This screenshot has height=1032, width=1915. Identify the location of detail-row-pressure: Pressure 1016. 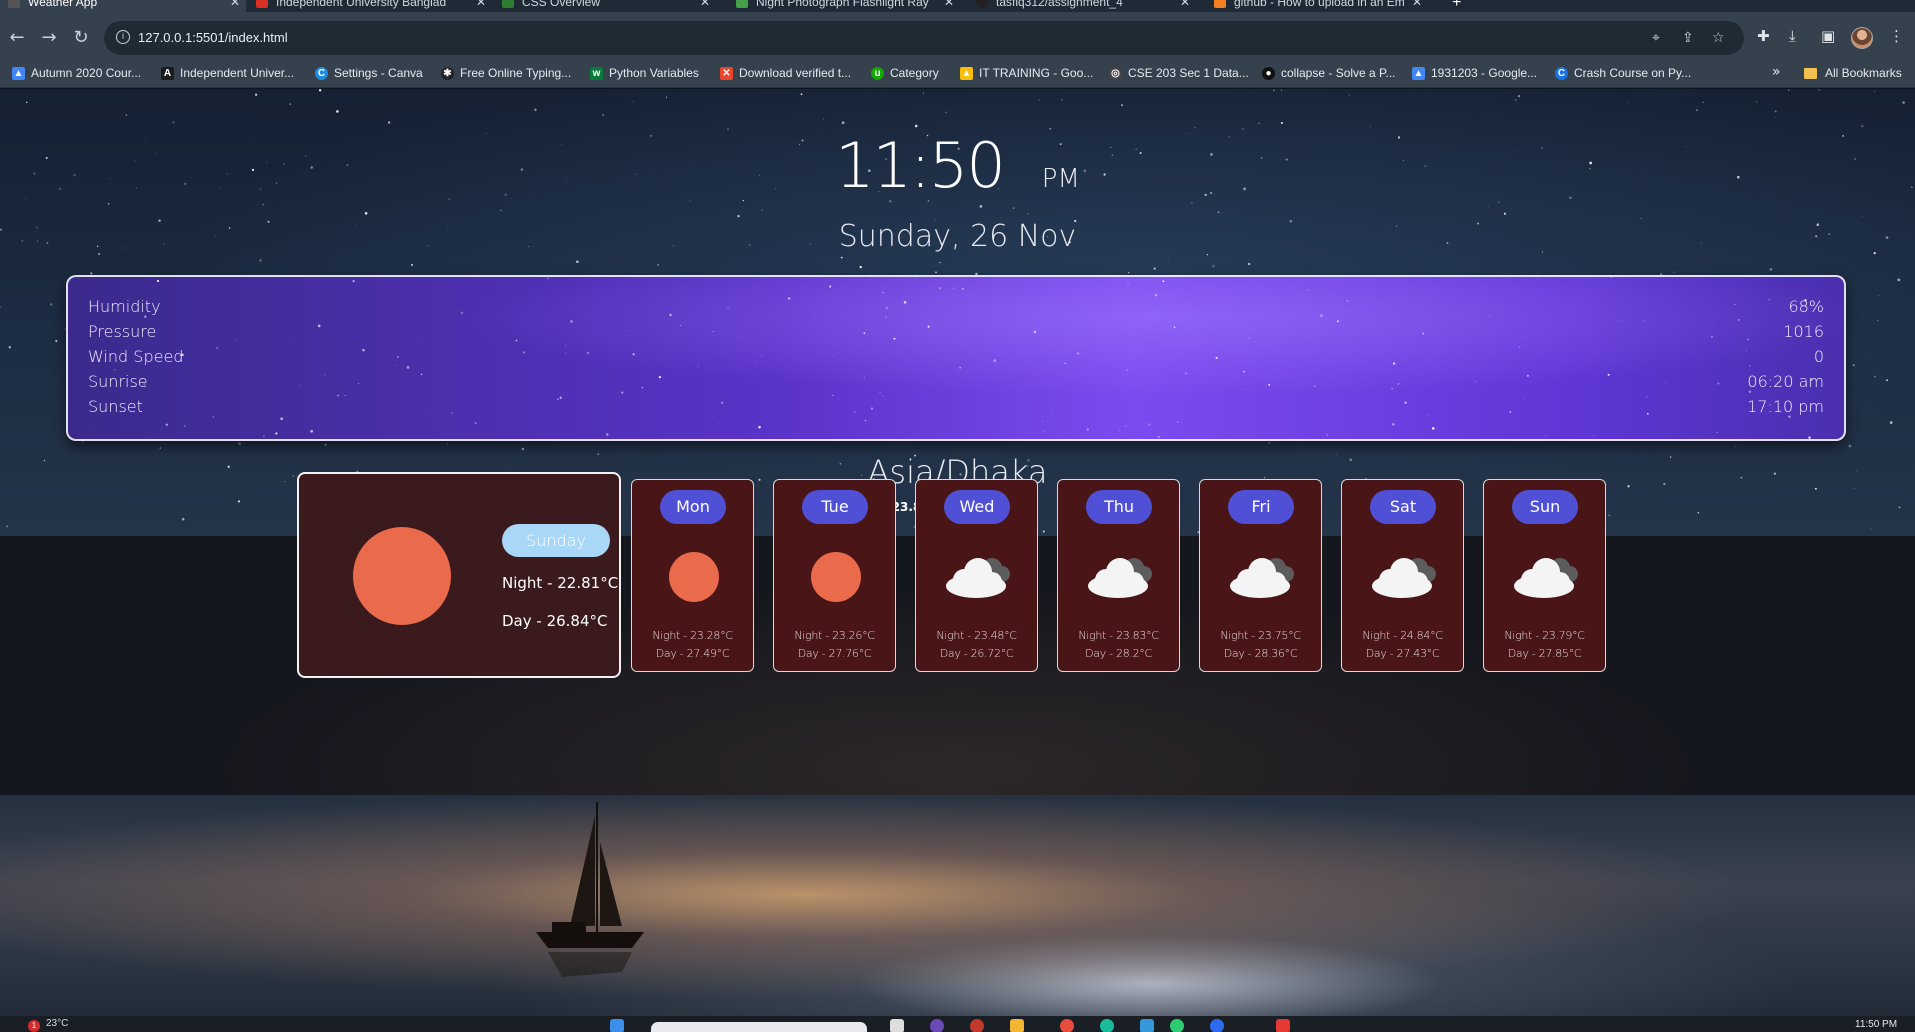
(956, 333).